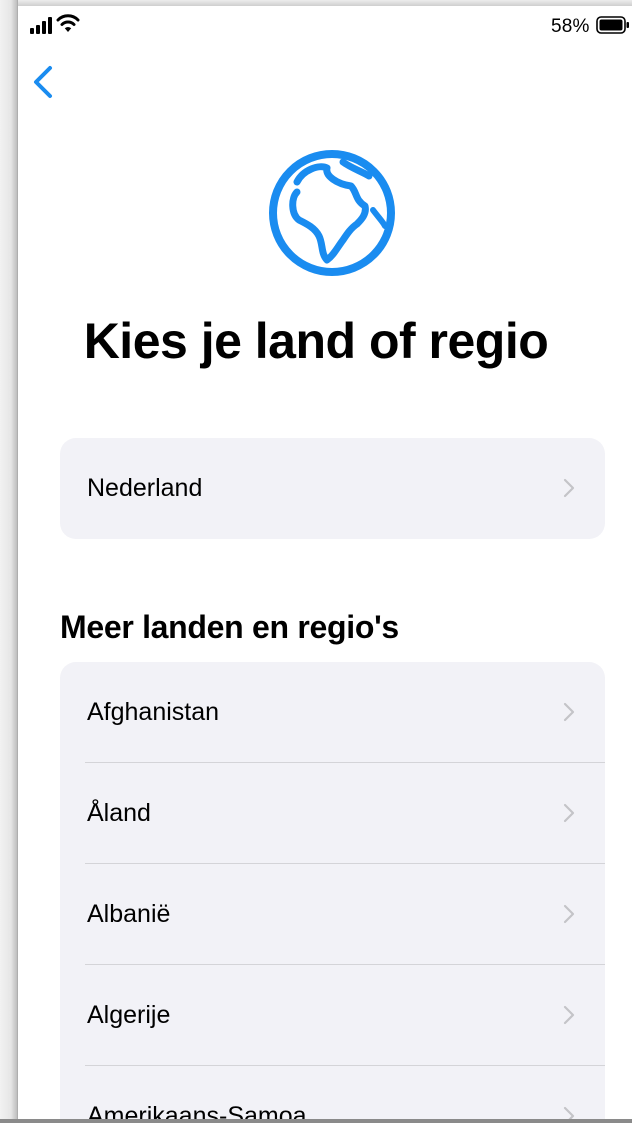 This screenshot has width=632, height=1123. What do you see at coordinates (332, 813) in the screenshot?
I see `country-row-aland: Åland` at bounding box center [332, 813].